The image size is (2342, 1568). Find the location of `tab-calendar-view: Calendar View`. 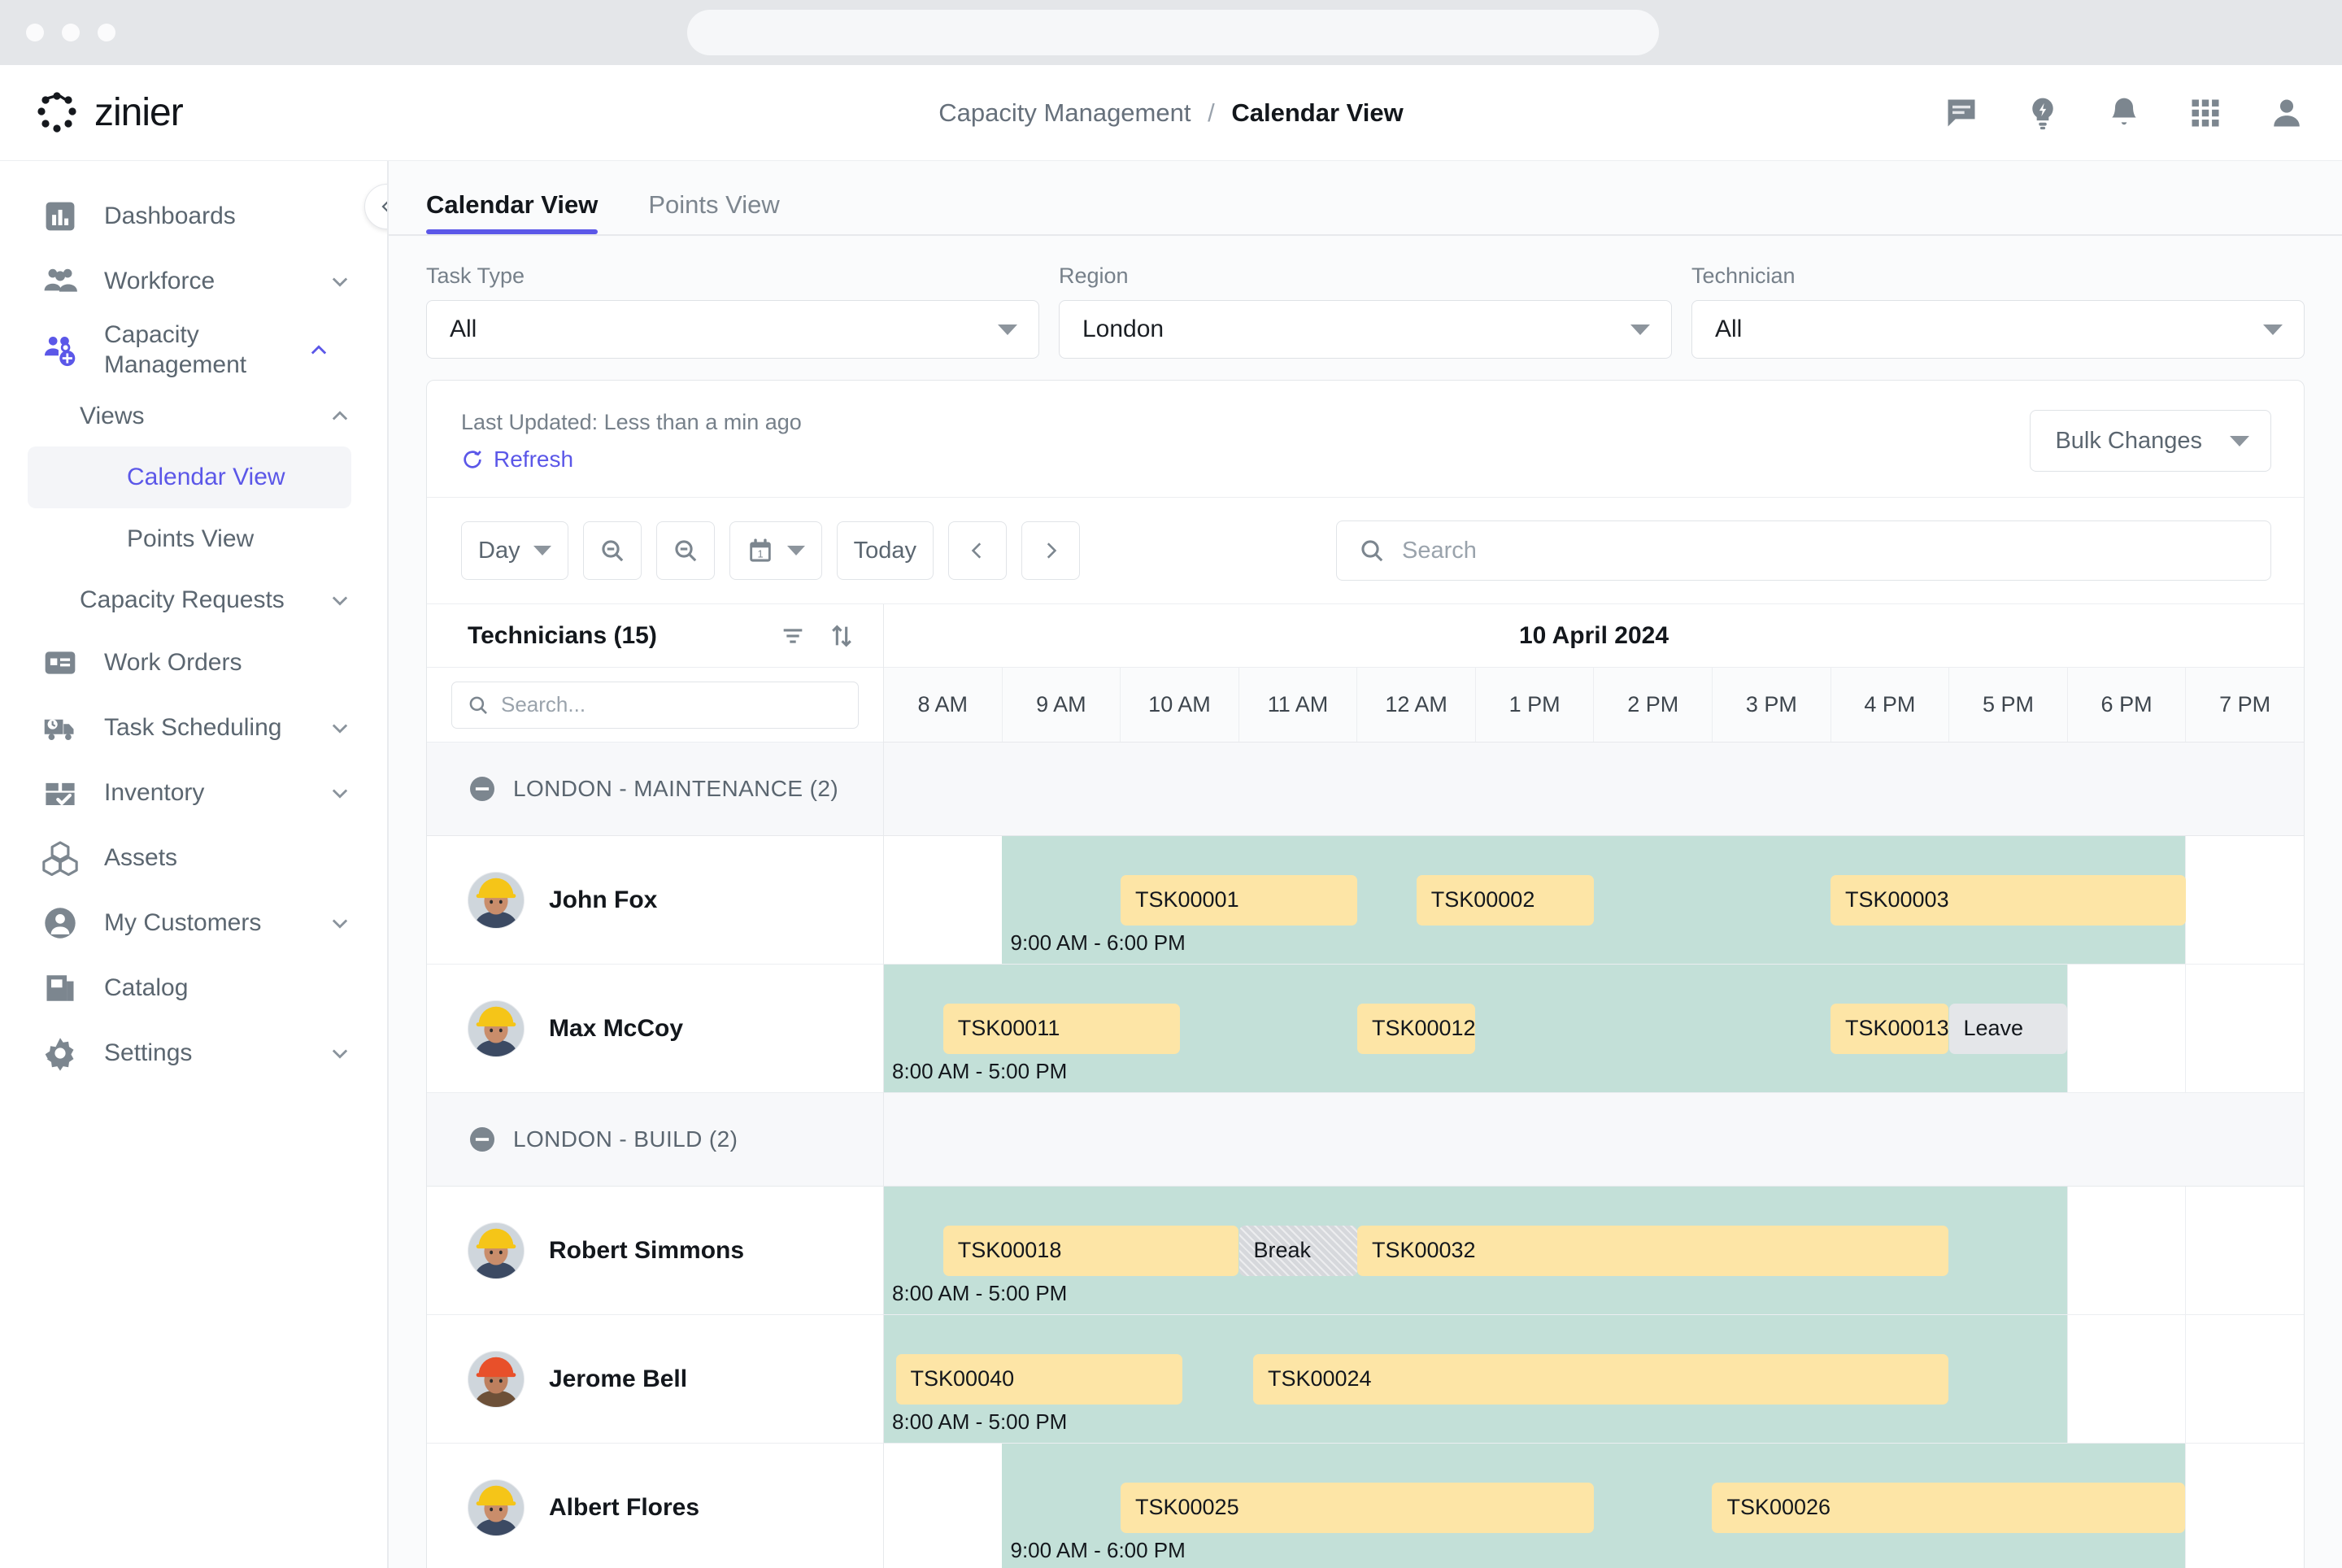

tab-calendar-view: Calendar View is located at coordinates (512, 212).